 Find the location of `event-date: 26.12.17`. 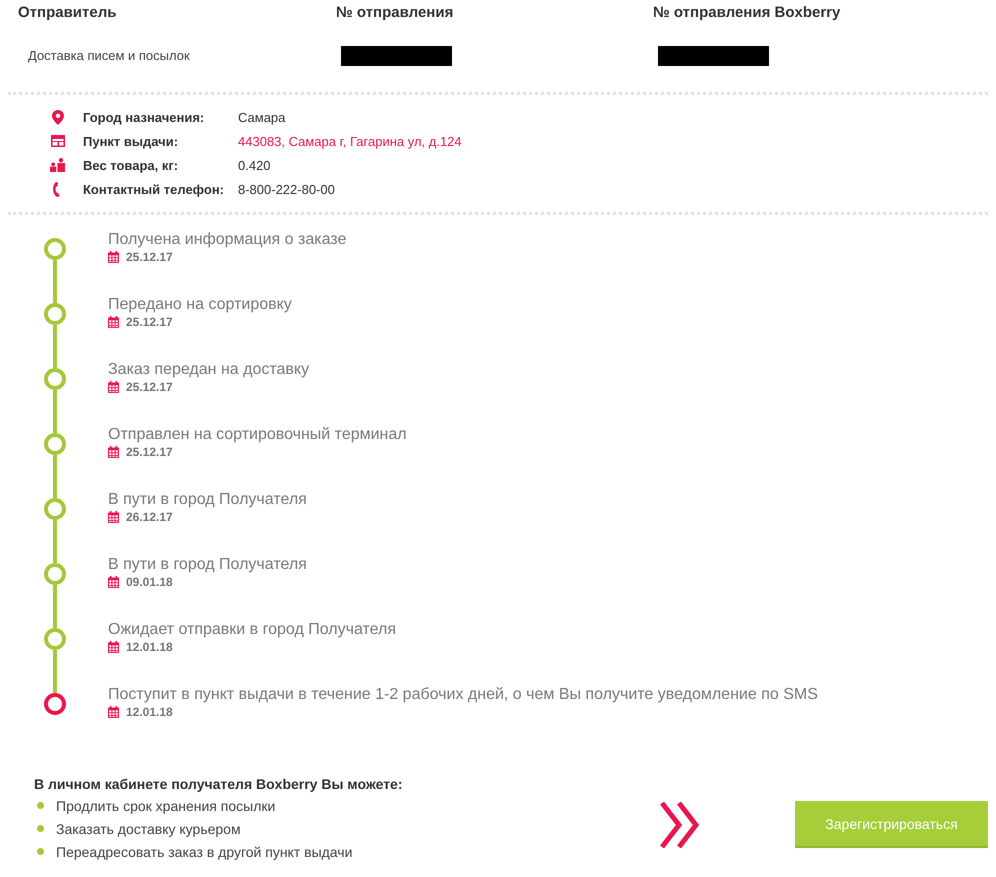

event-date: 26.12.17 is located at coordinates (149, 517).